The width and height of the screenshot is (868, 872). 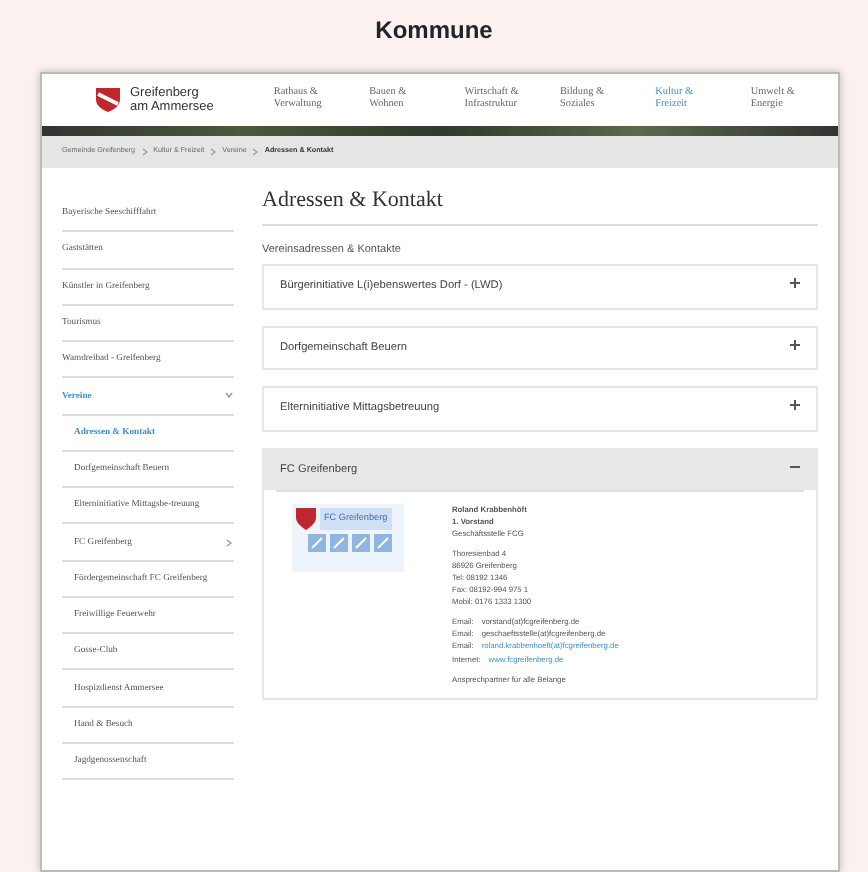 What do you see at coordinates (108, 100) in the screenshot?
I see `coat-of-arms-icon` at bounding box center [108, 100].